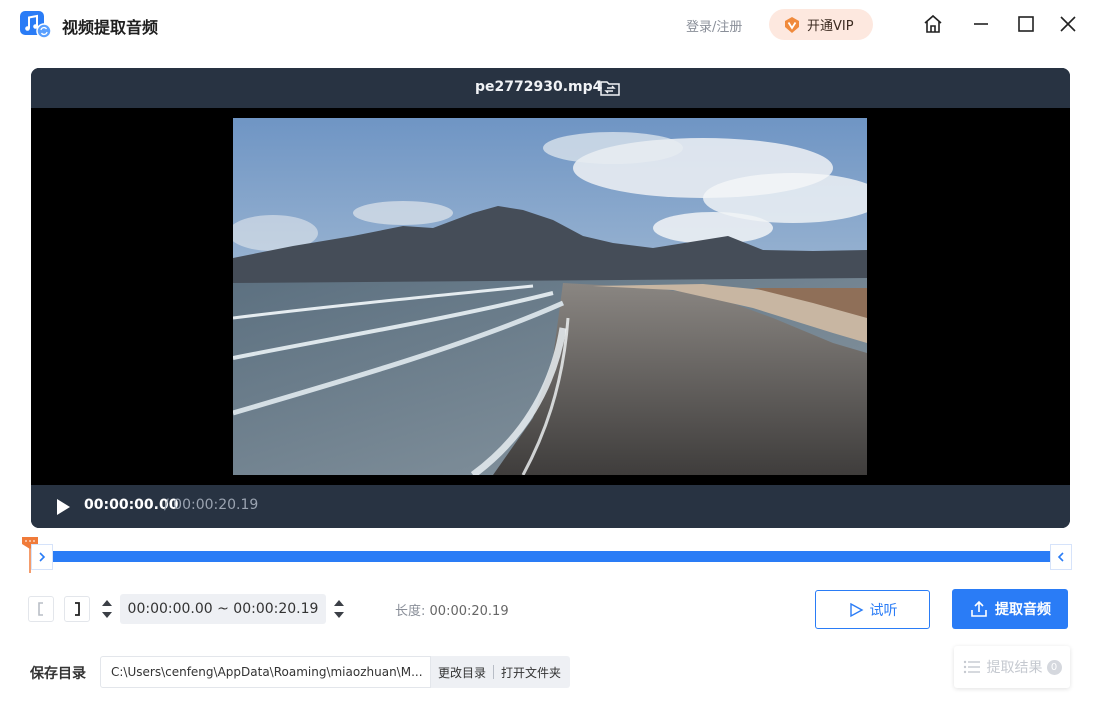 Image resolution: width=1100 pixels, height=720 pixels. I want to click on app-logo-icon, so click(36, 25).